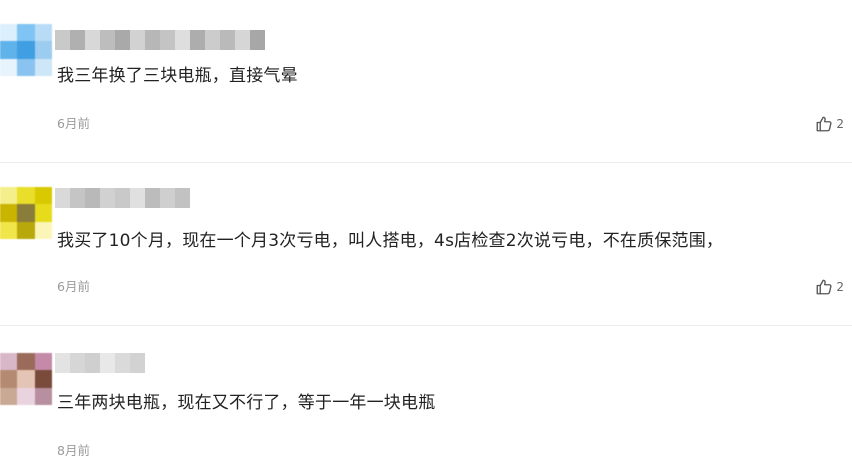 The height and width of the screenshot is (473, 852). What do you see at coordinates (246, 403) in the screenshot?
I see `comment-text: 三年两块电瓶，现在又不行了，等于一年一块电瓶` at bounding box center [246, 403].